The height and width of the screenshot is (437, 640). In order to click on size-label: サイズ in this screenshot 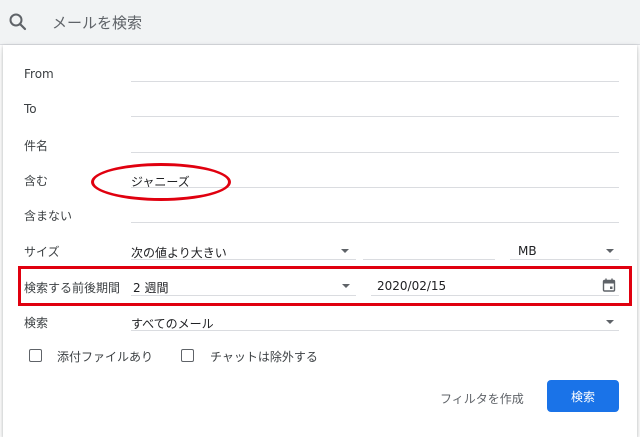, I will do `click(42, 252)`.